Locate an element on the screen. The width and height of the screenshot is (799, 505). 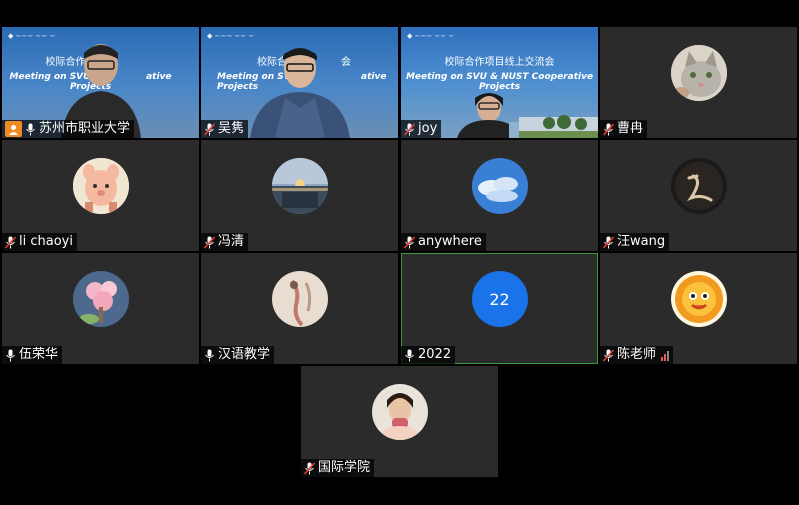
host-icon is located at coordinates (13, 129).